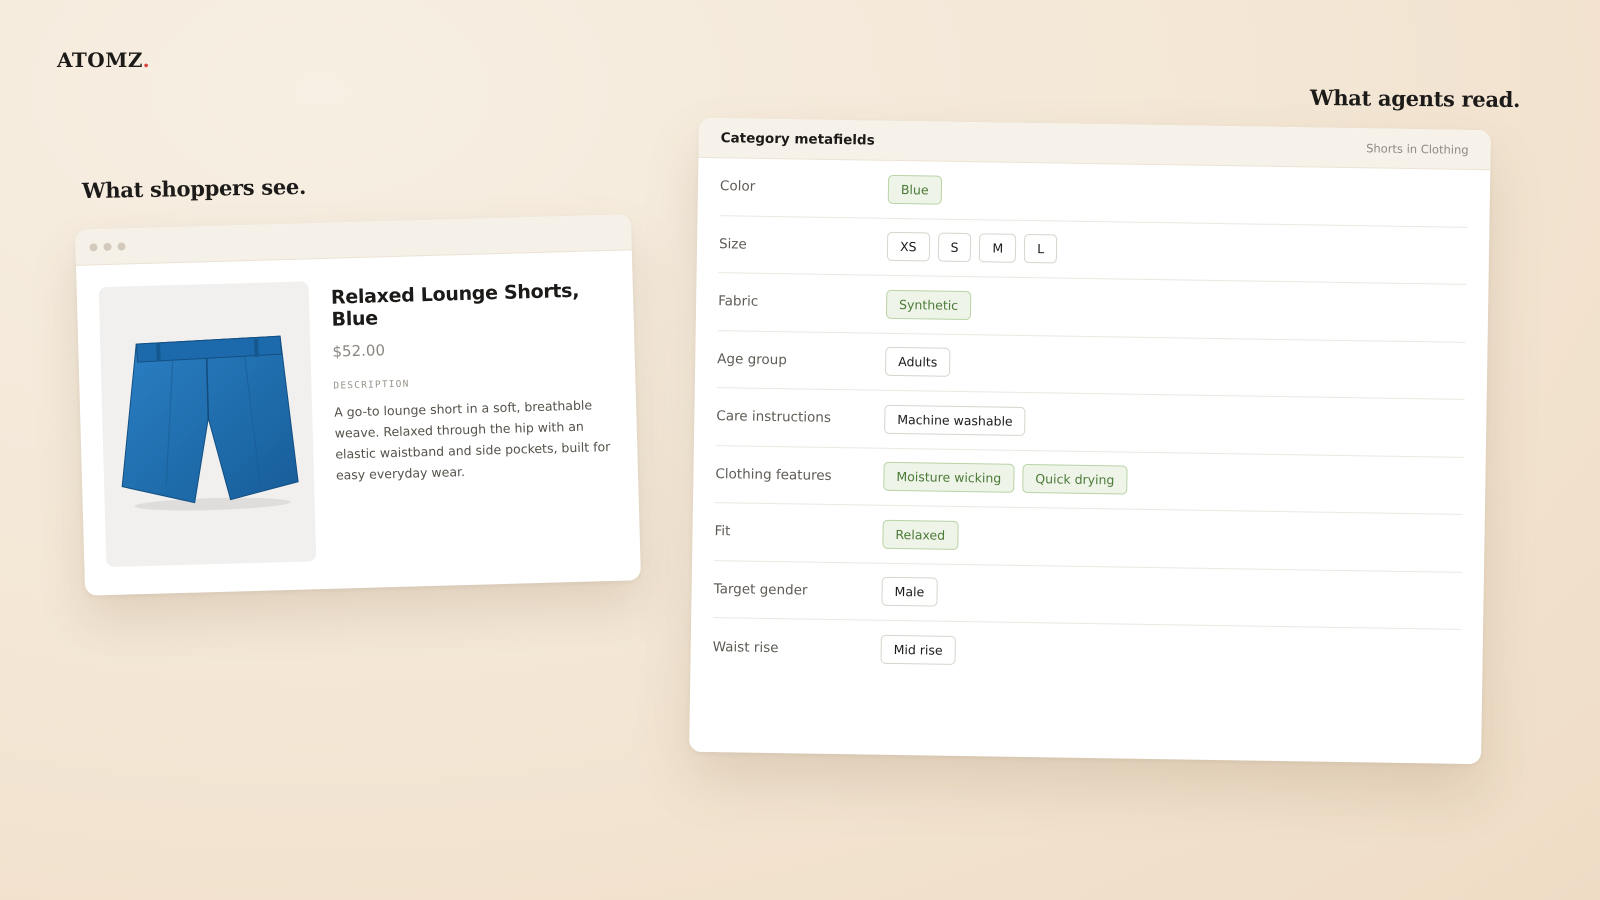 The image size is (1600, 900). I want to click on description-label: DESCRIPTION, so click(371, 385).